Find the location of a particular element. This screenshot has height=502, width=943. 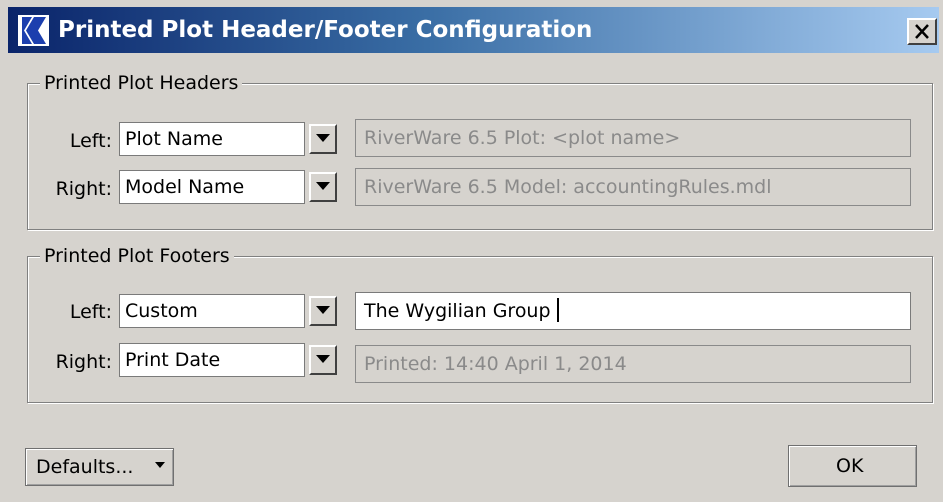

title-bar: Printed Plot Header/Footer Configuration is located at coordinates (473, 30).